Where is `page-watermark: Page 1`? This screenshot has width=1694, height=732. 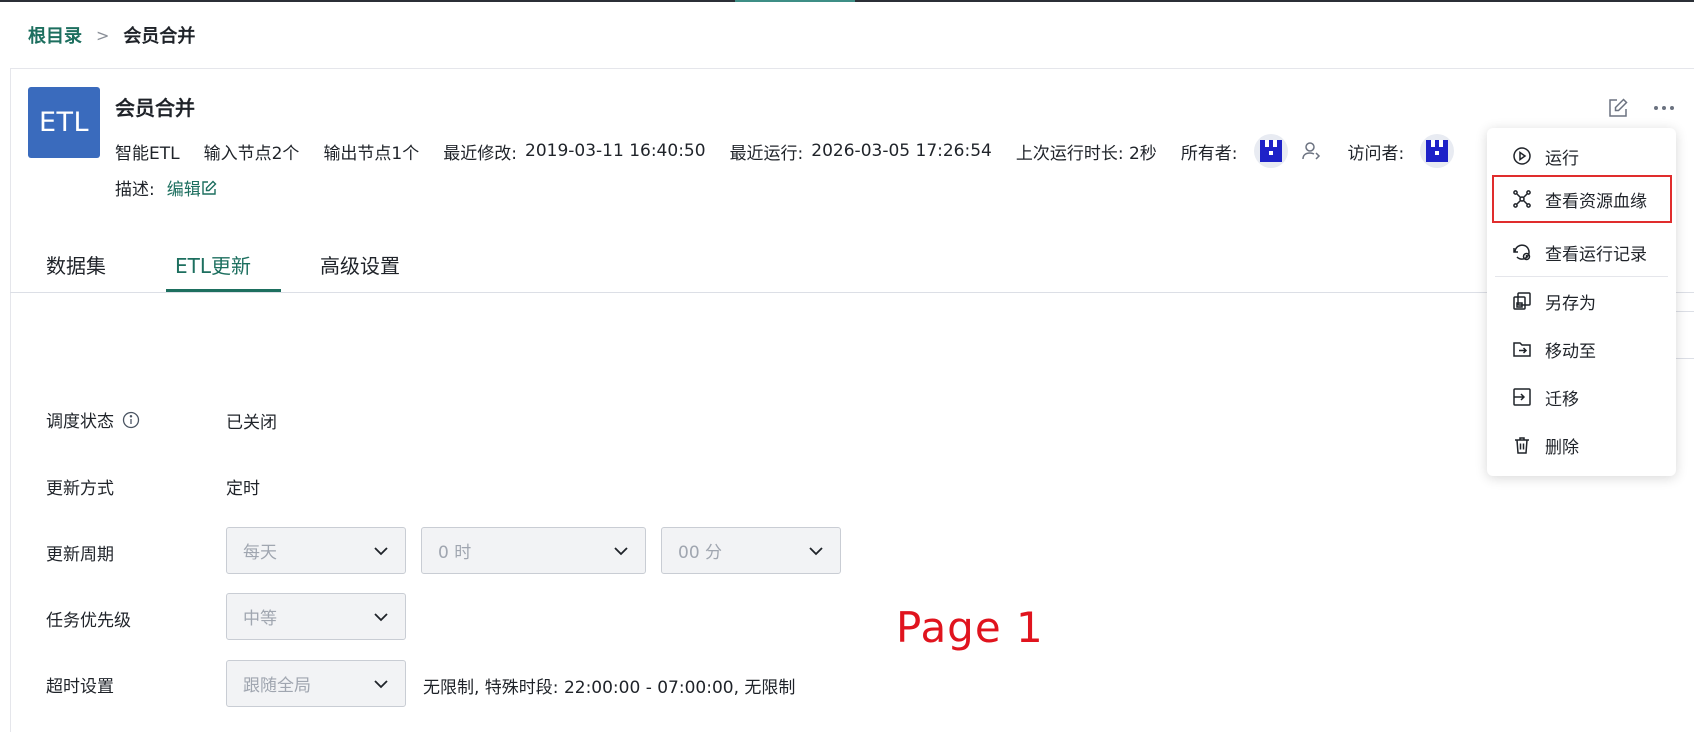
page-watermark: Page 1 is located at coordinates (970, 627).